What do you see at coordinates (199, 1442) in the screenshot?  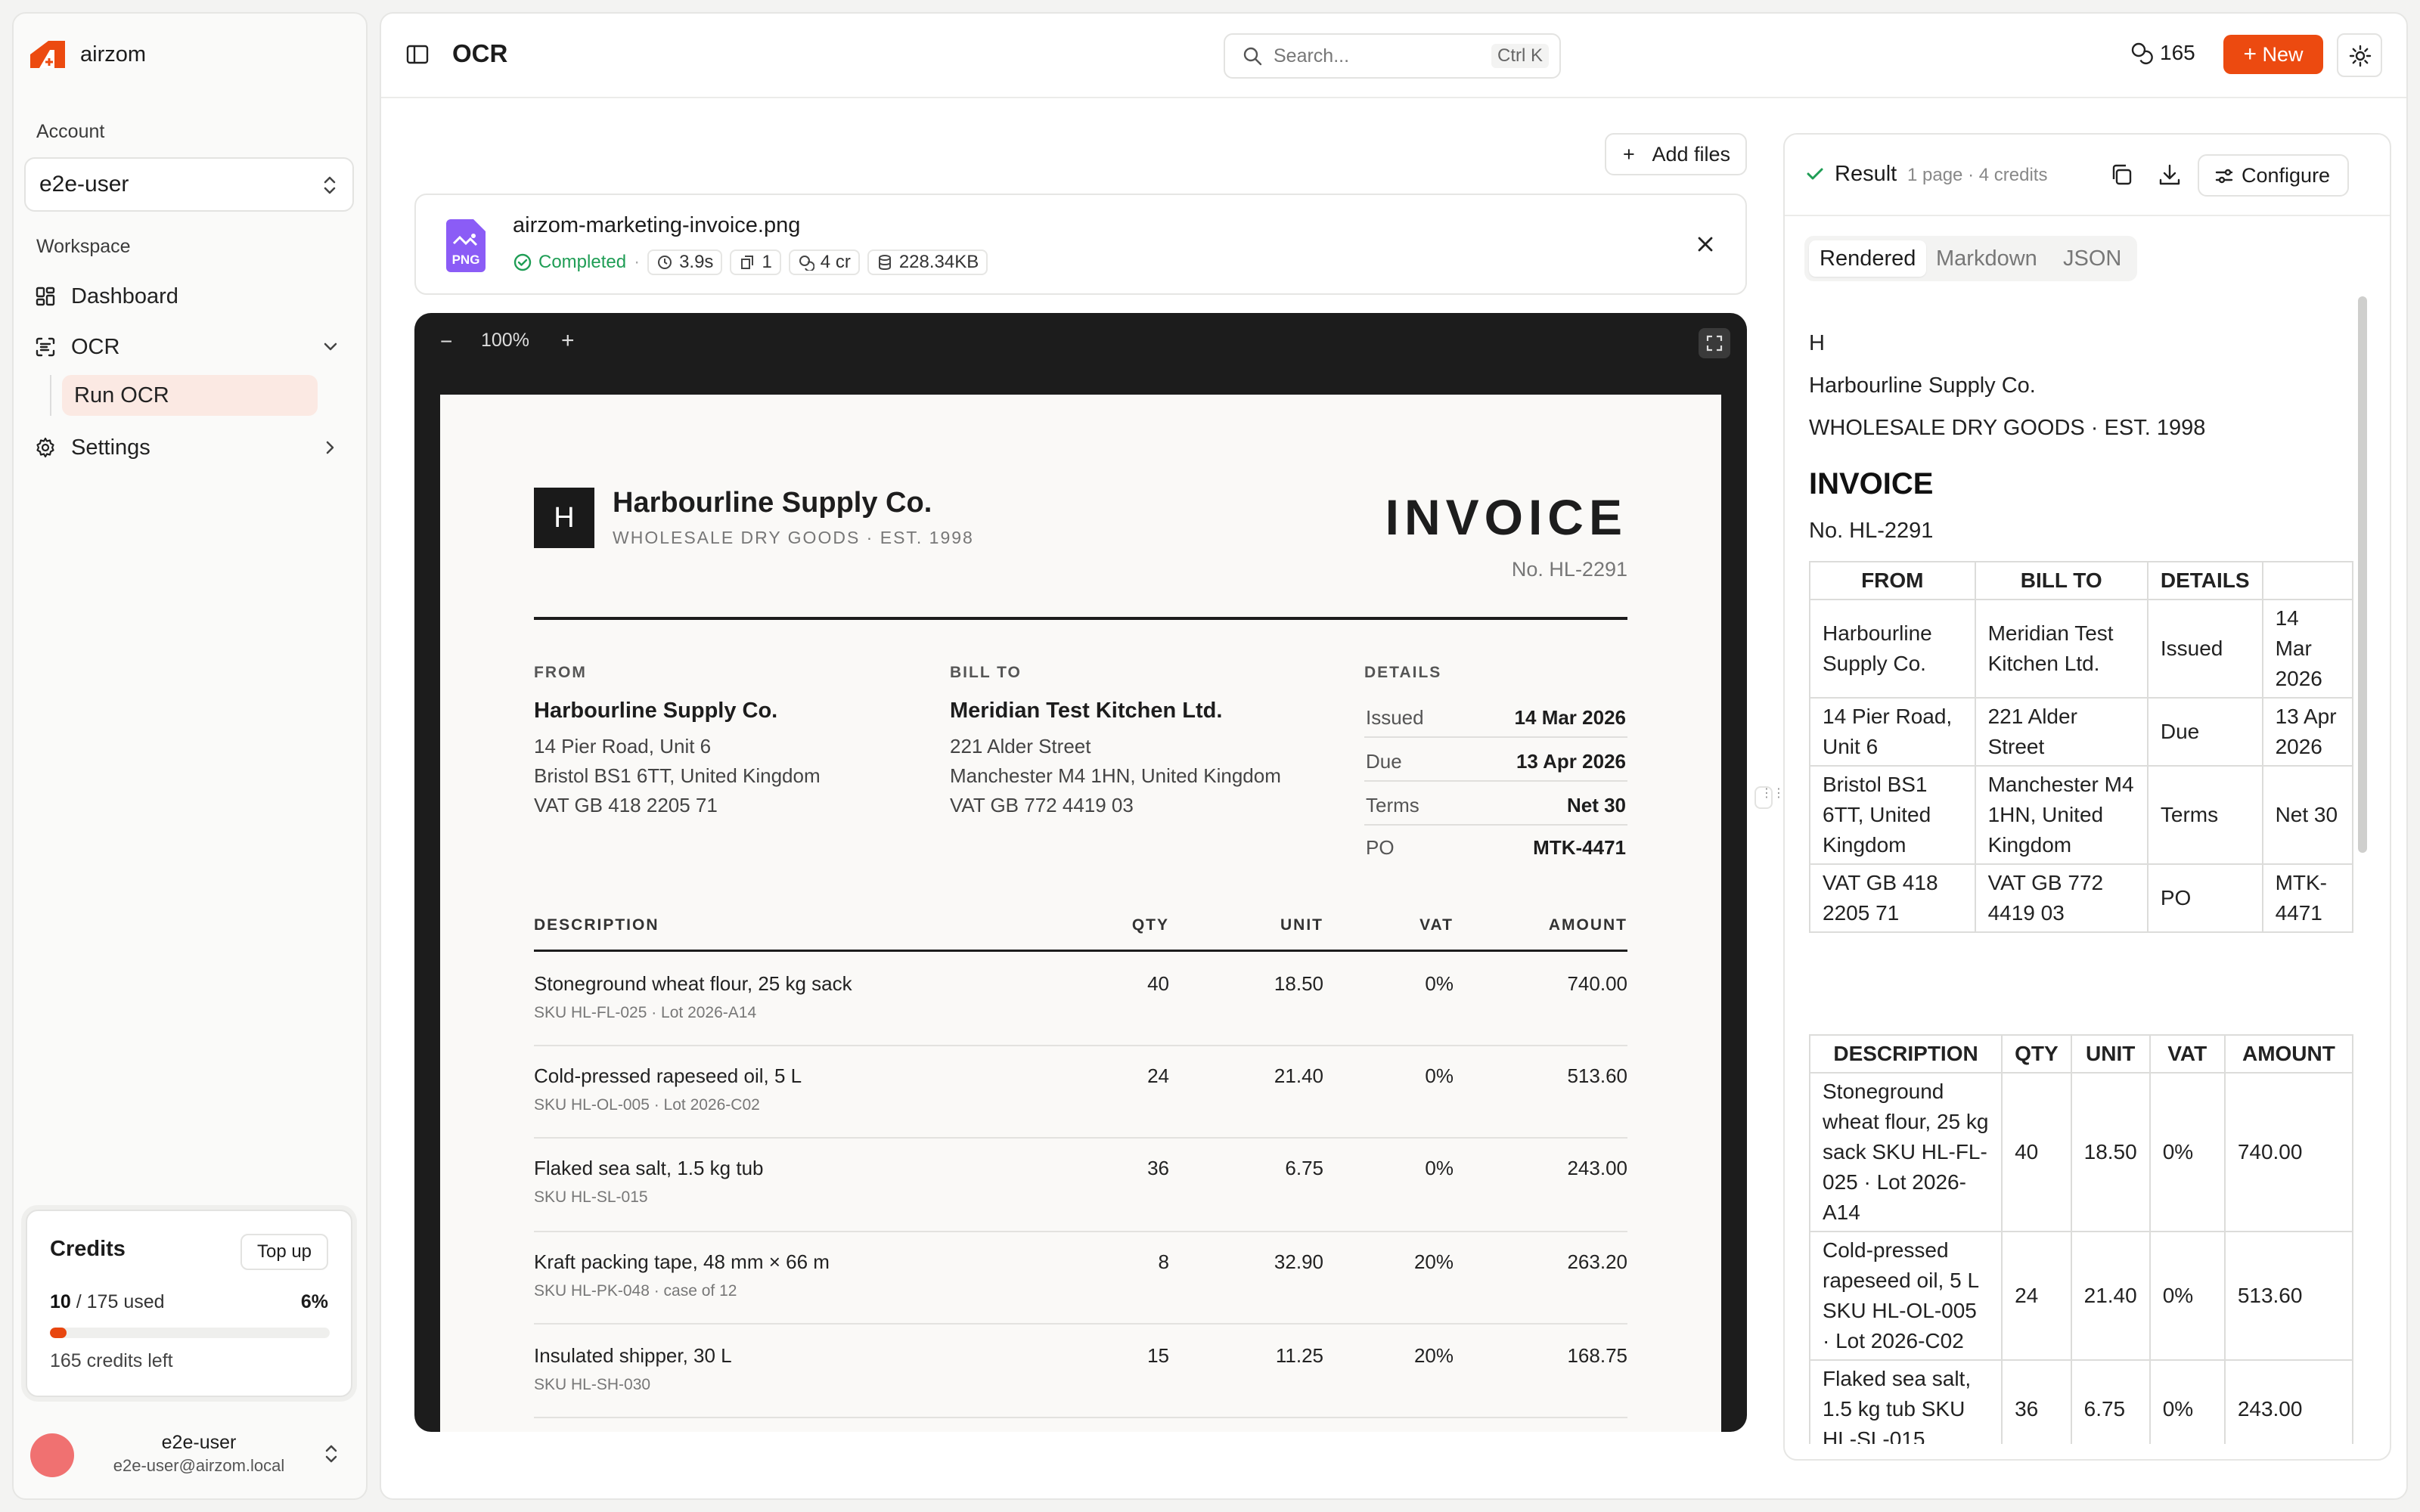 I see `user-name: e2e-user` at bounding box center [199, 1442].